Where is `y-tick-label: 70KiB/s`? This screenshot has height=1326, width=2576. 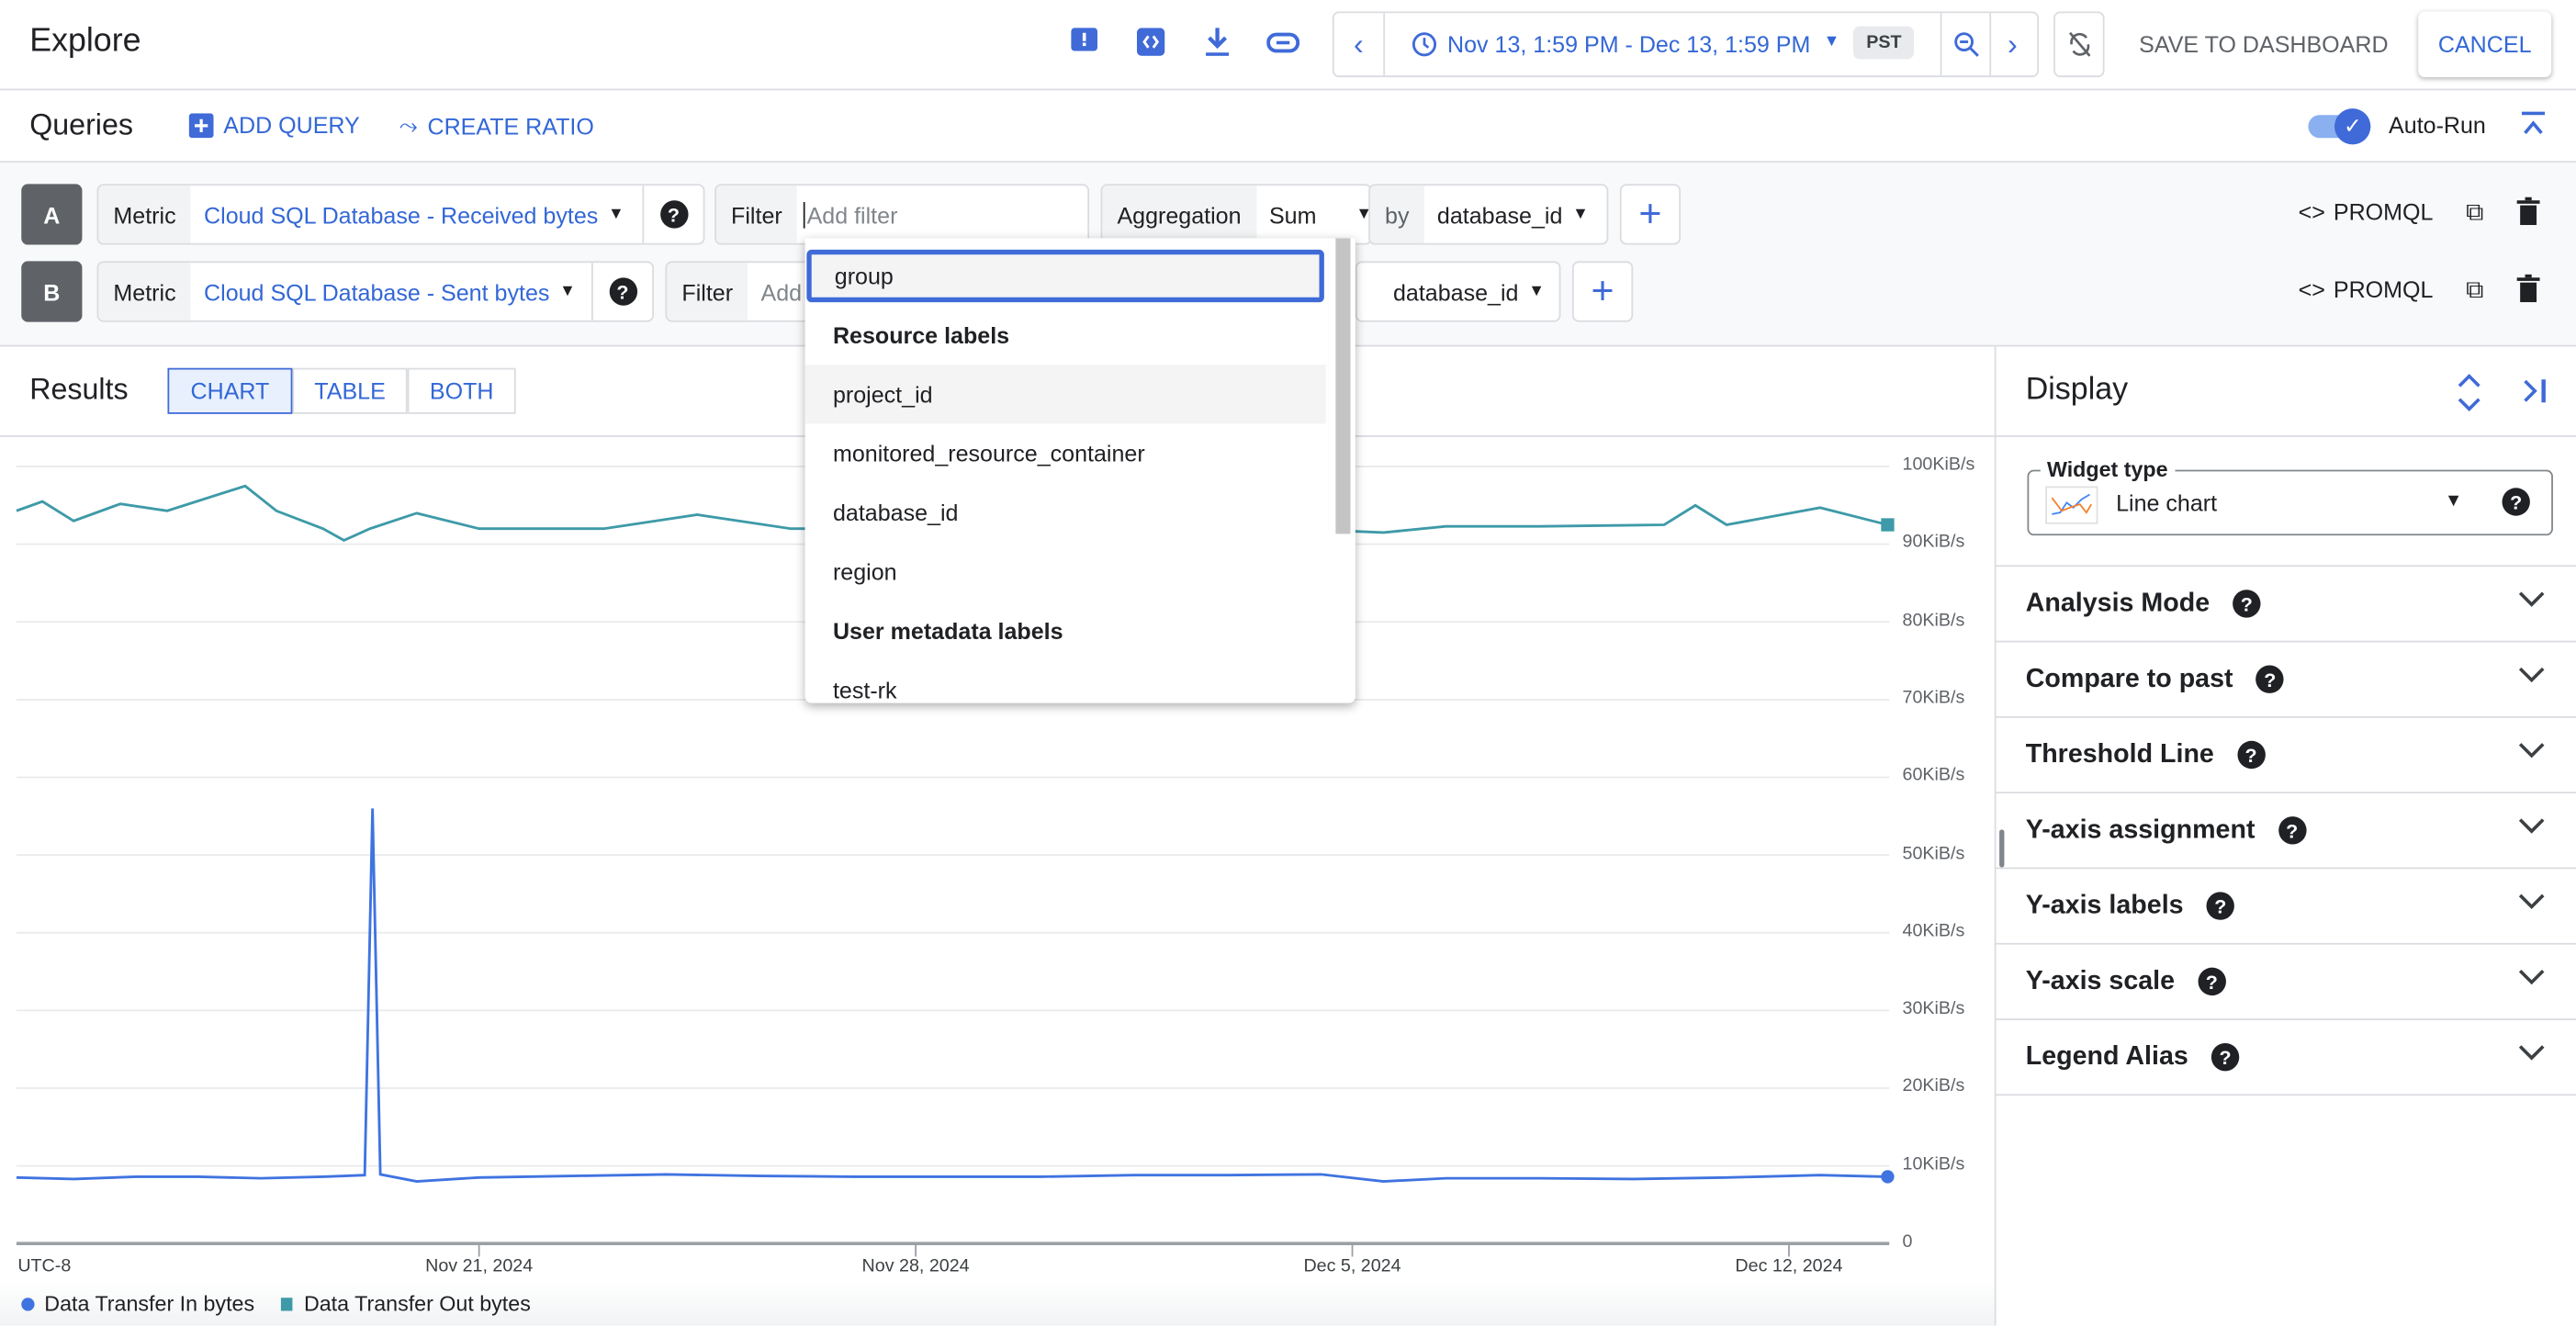
y-tick-label: 70KiB/s is located at coordinates (1933, 698).